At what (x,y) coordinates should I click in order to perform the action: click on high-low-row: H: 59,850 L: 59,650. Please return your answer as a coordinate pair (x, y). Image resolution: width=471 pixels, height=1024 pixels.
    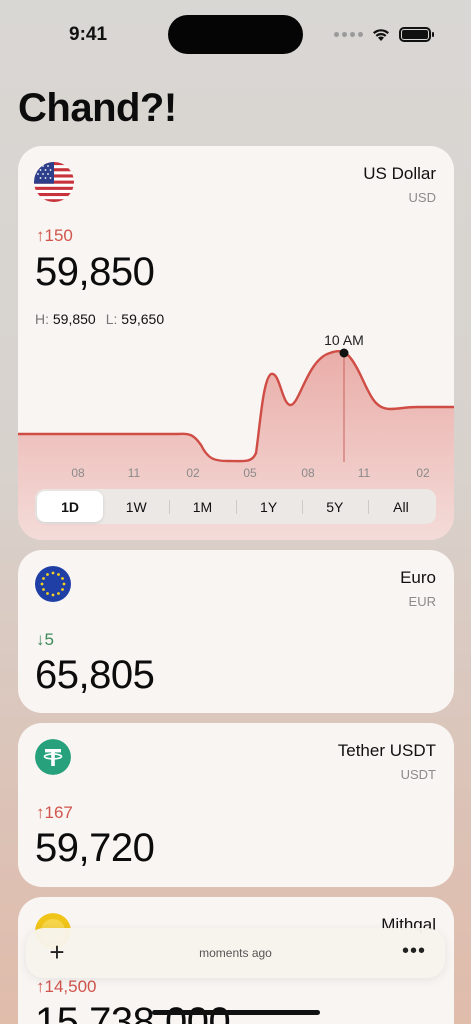
    Looking at the image, I should click on (99, 319).